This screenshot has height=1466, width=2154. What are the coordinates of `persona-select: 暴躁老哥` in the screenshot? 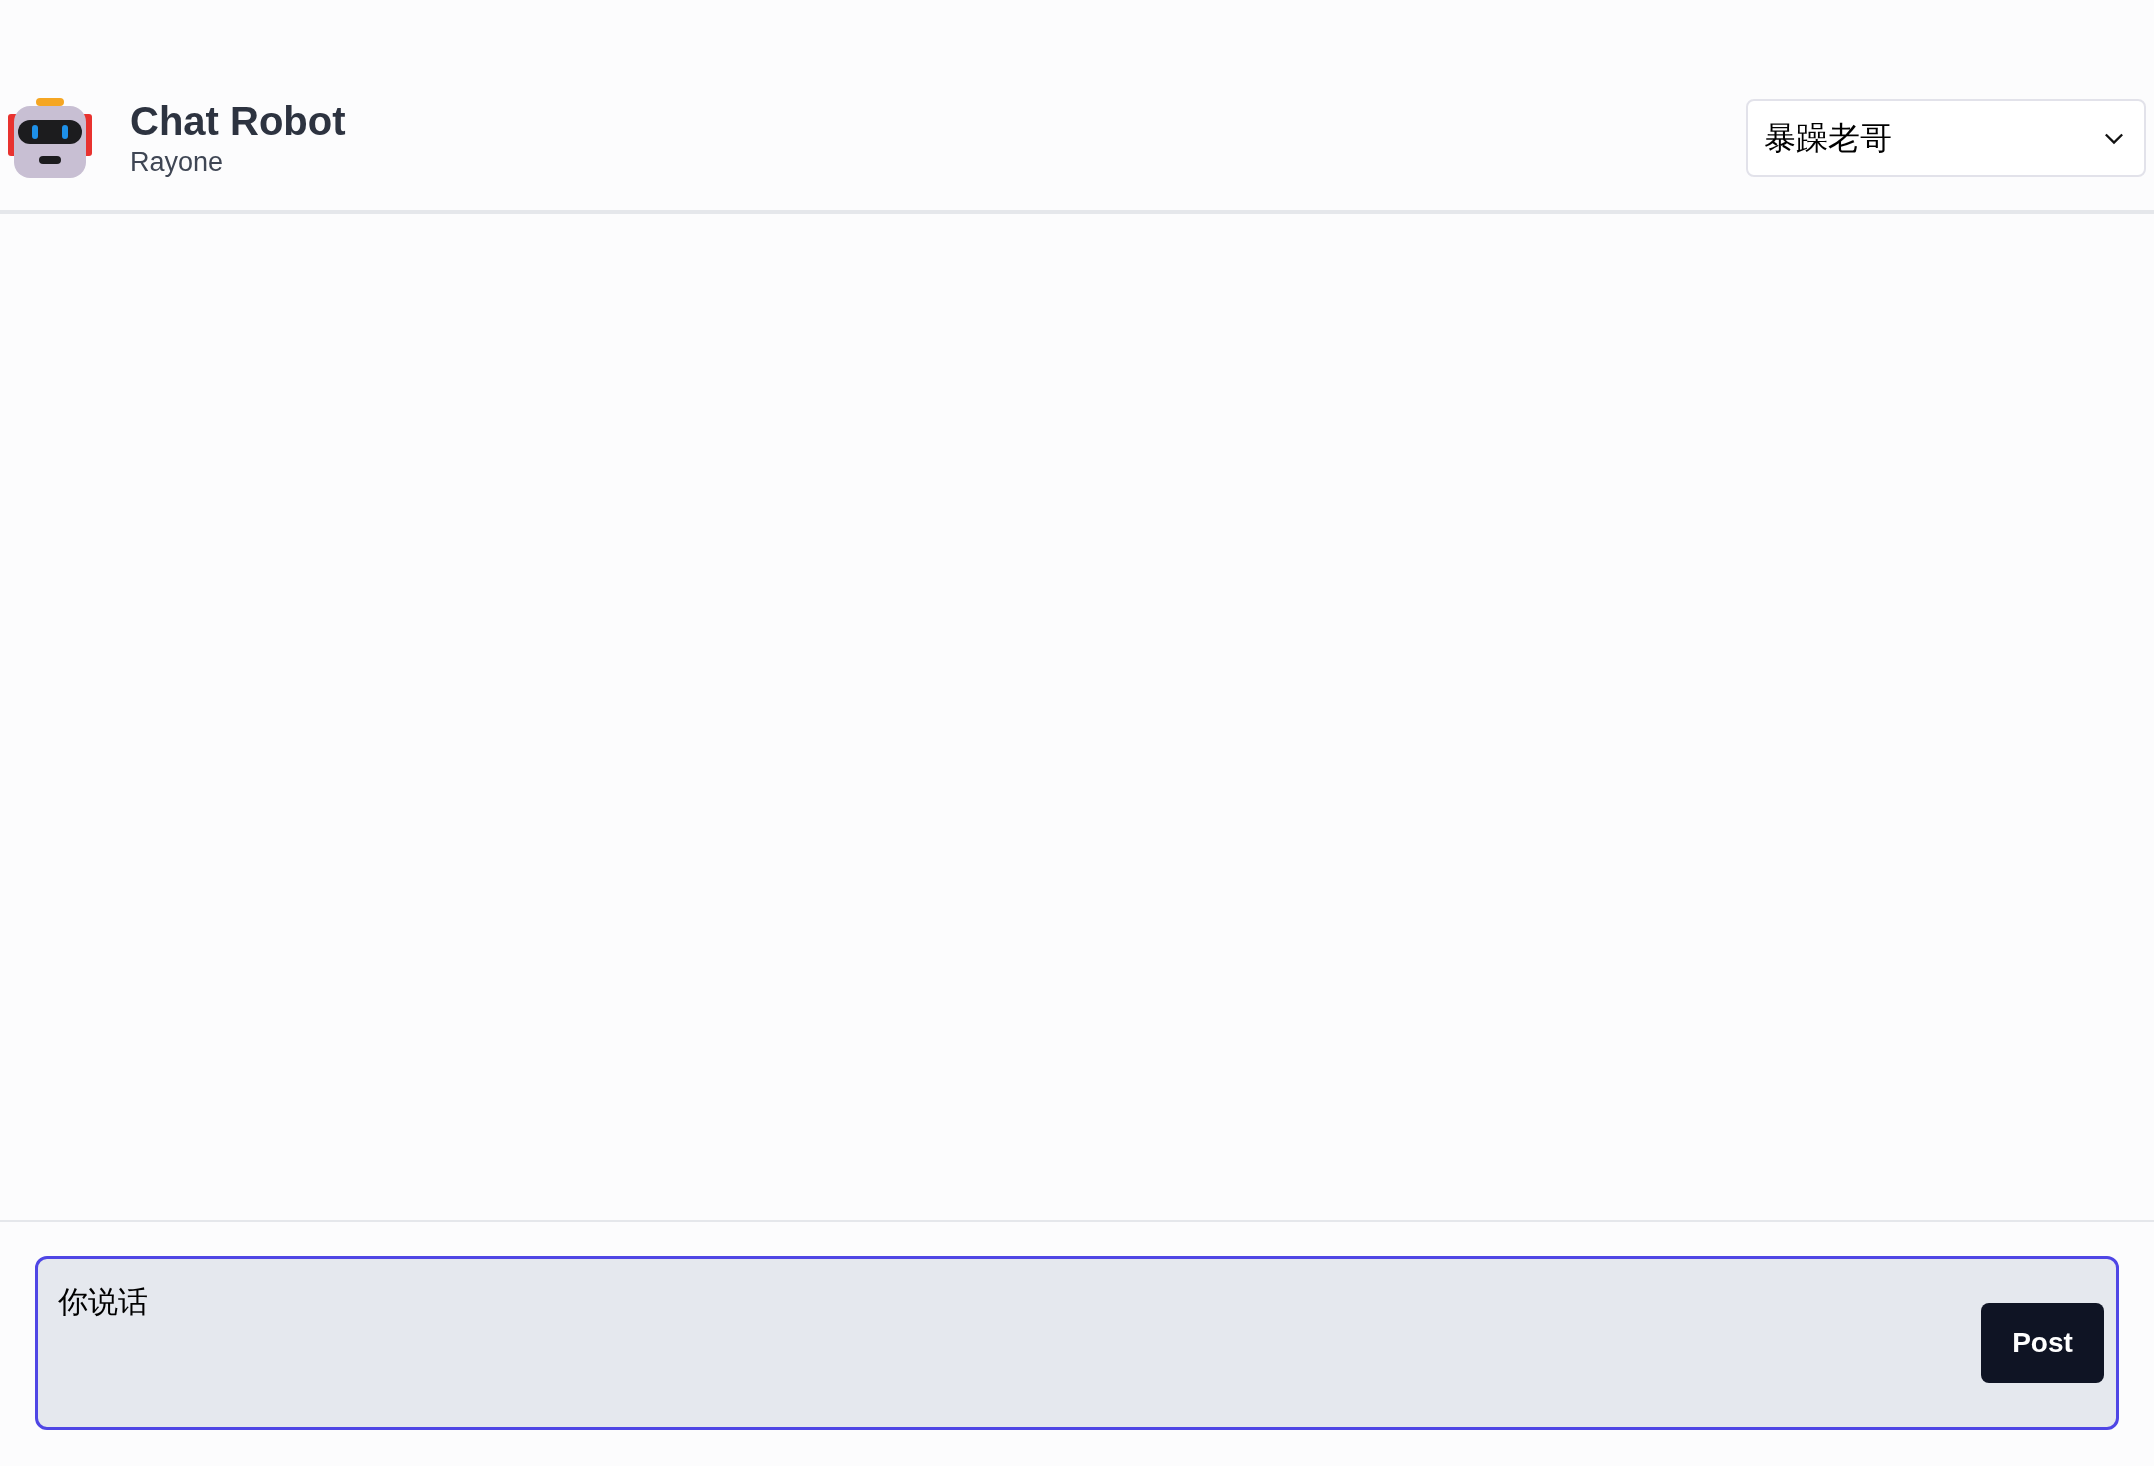 It's located at (1946, 138).